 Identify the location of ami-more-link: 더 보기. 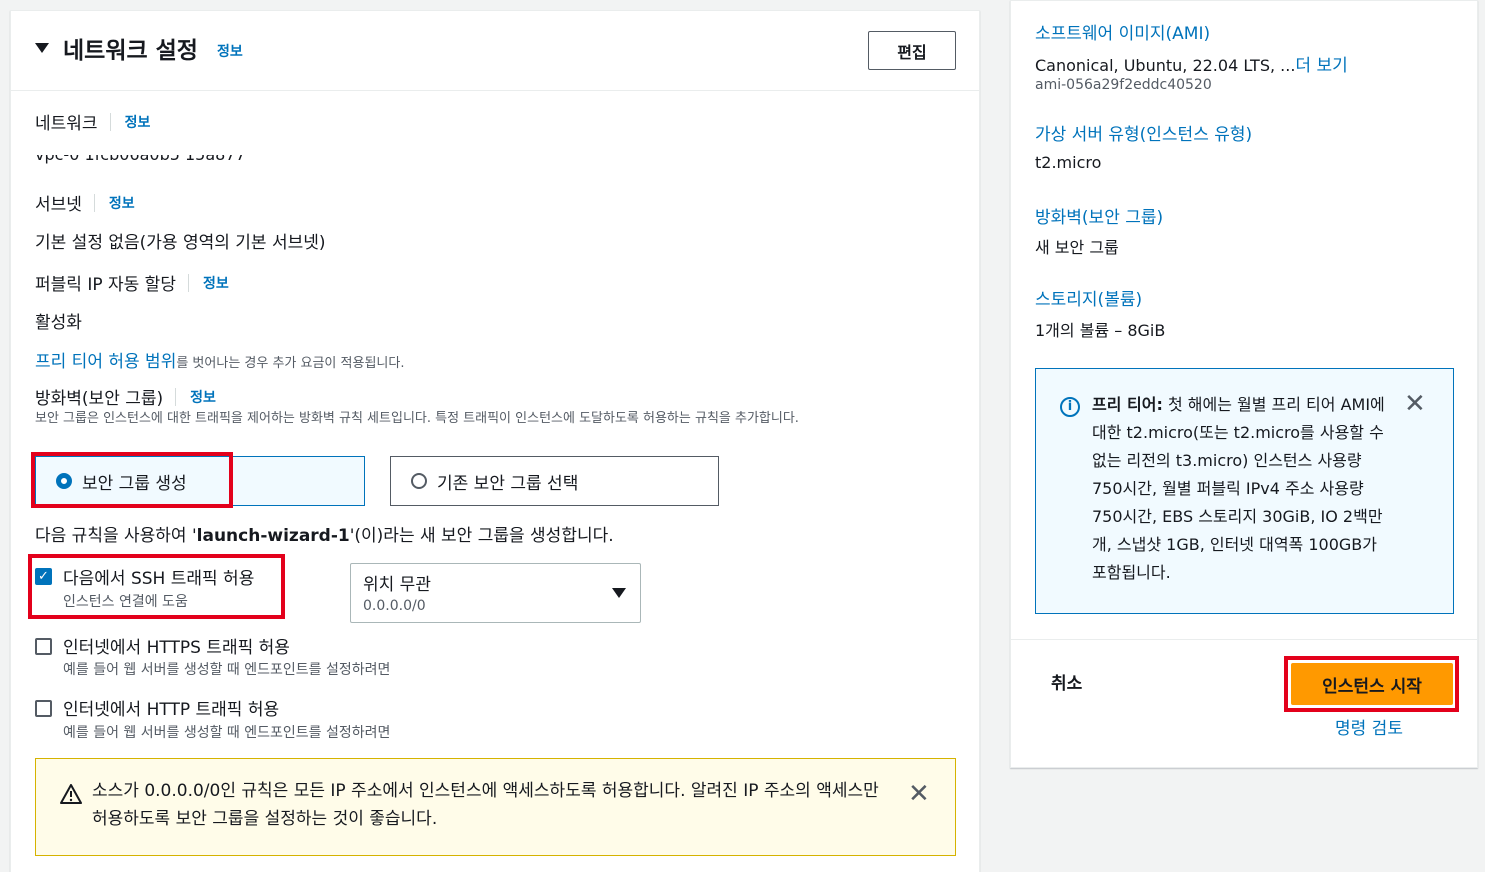
(1321, 66).